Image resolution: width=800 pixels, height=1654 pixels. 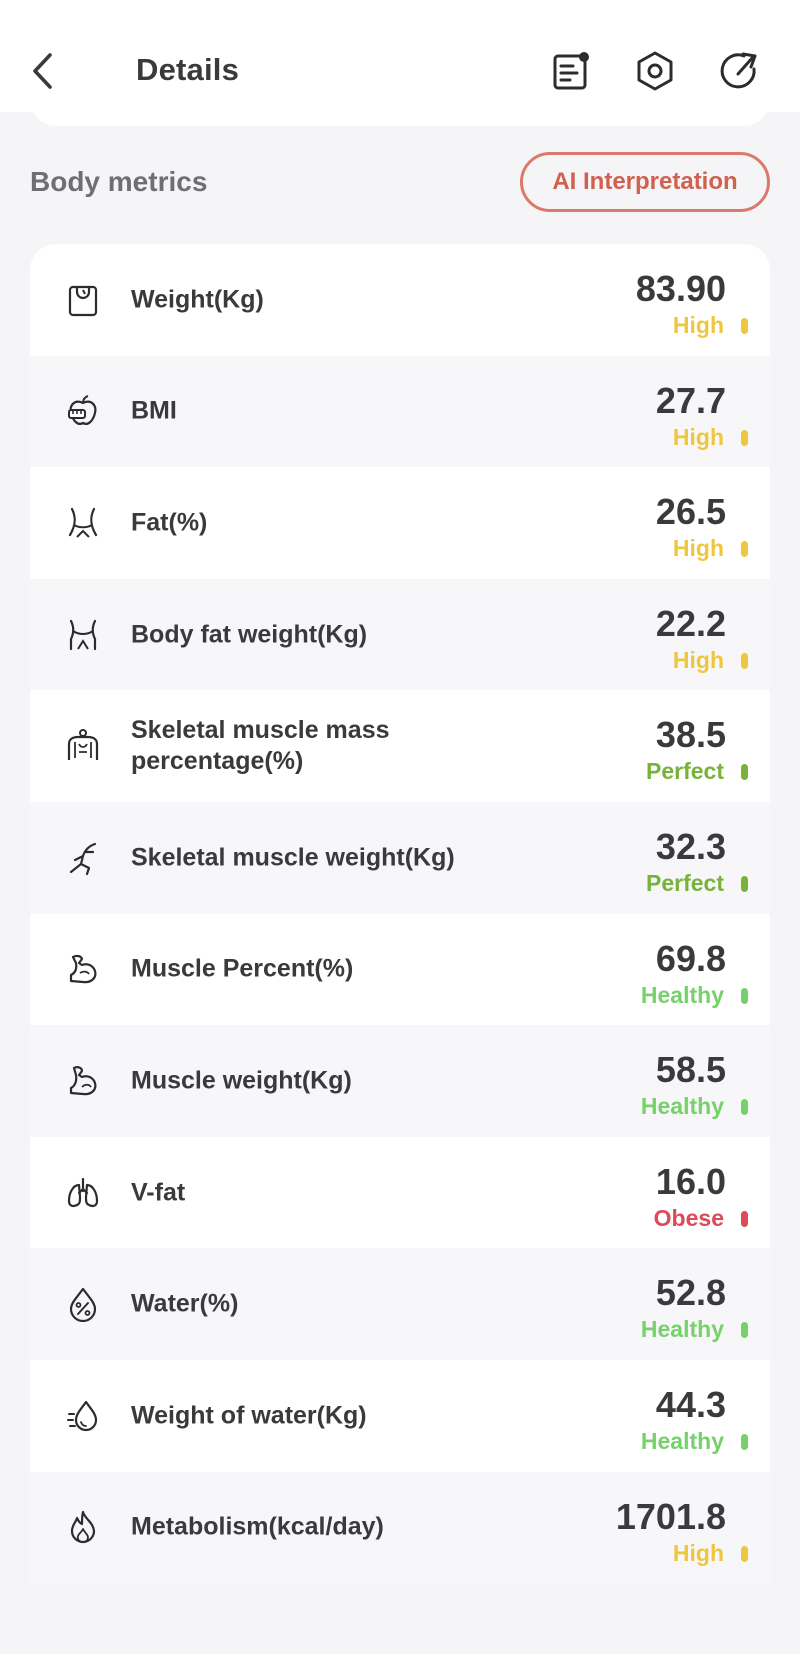 I want to click on metric-value: 44.3, so click(x=690, y=1404).